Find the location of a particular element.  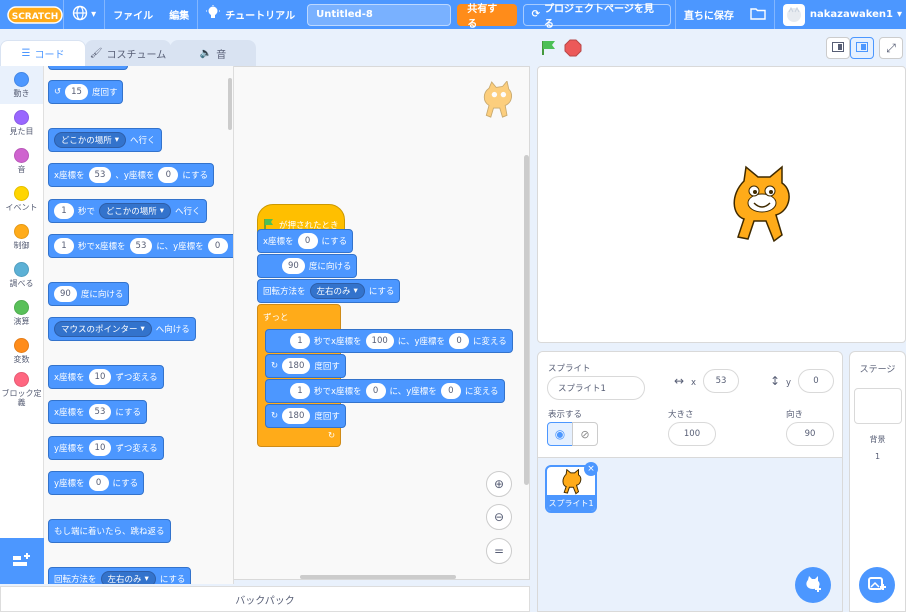

block-change-x: x座標を 10 ずつ変える is located at coordinates (106, 377).